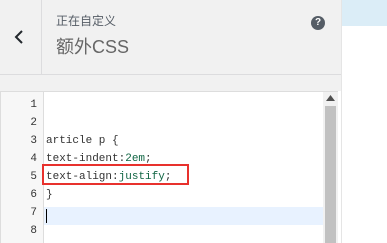 Image resolution: width=387 pixels, height=243 pixels. I want to click on code-token: article p {, so click(82, 141).